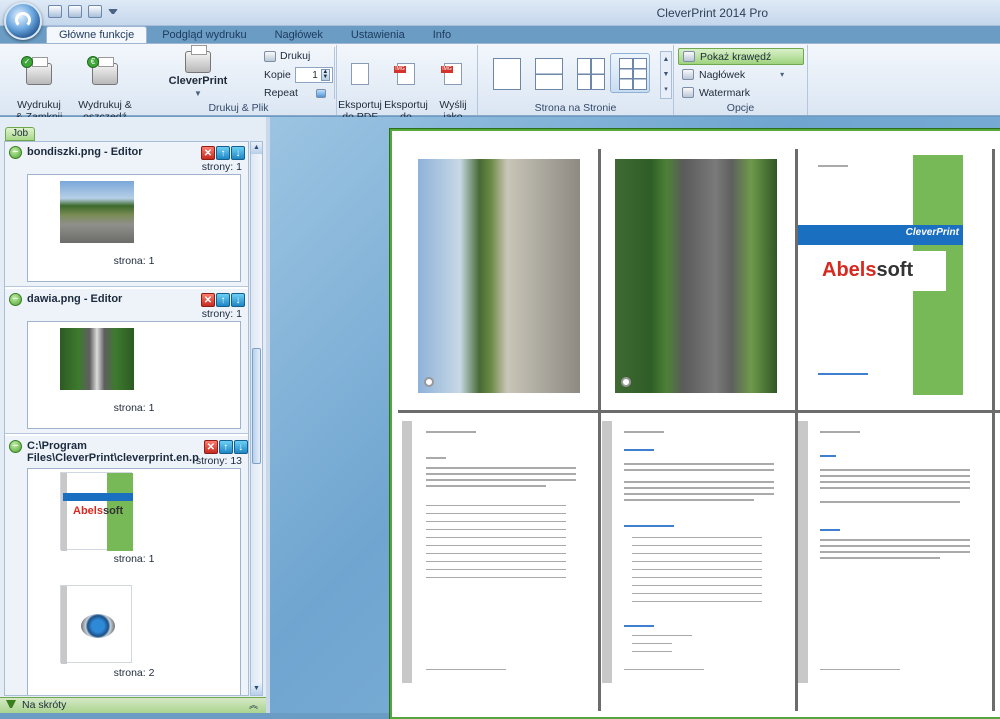 This screenshot has width=1000, height=719. I want to click on layout-2-button, so click(546, 73).